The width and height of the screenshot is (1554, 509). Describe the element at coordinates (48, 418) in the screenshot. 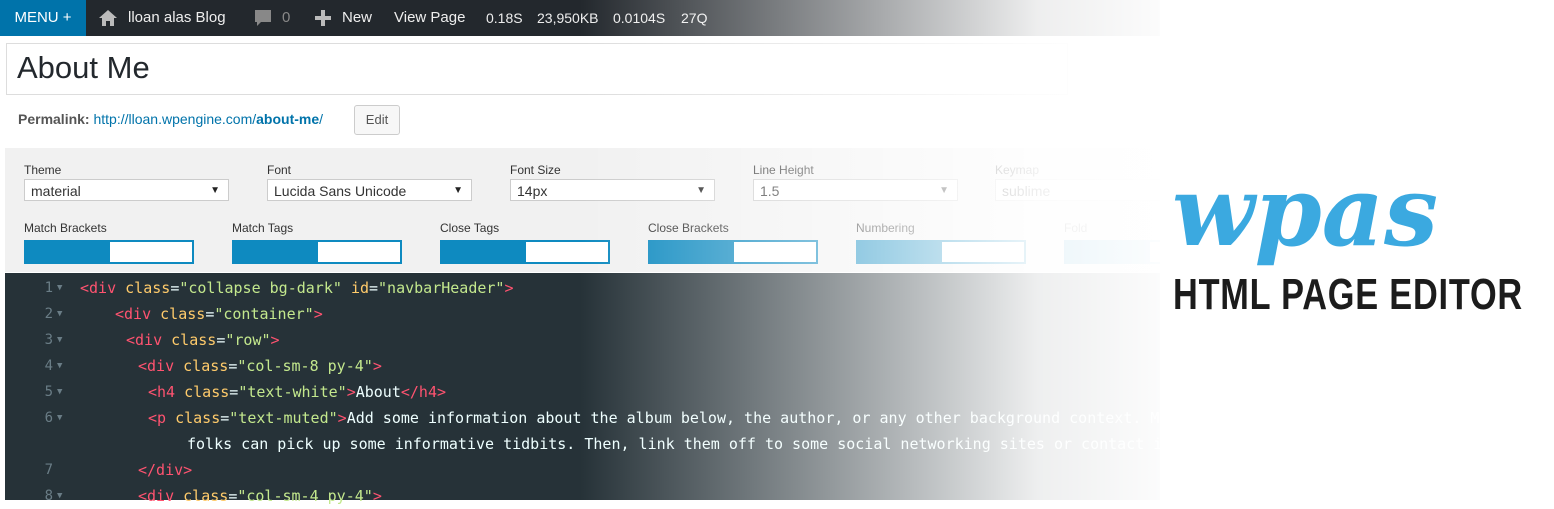

I see `line-number: 6` at that location.